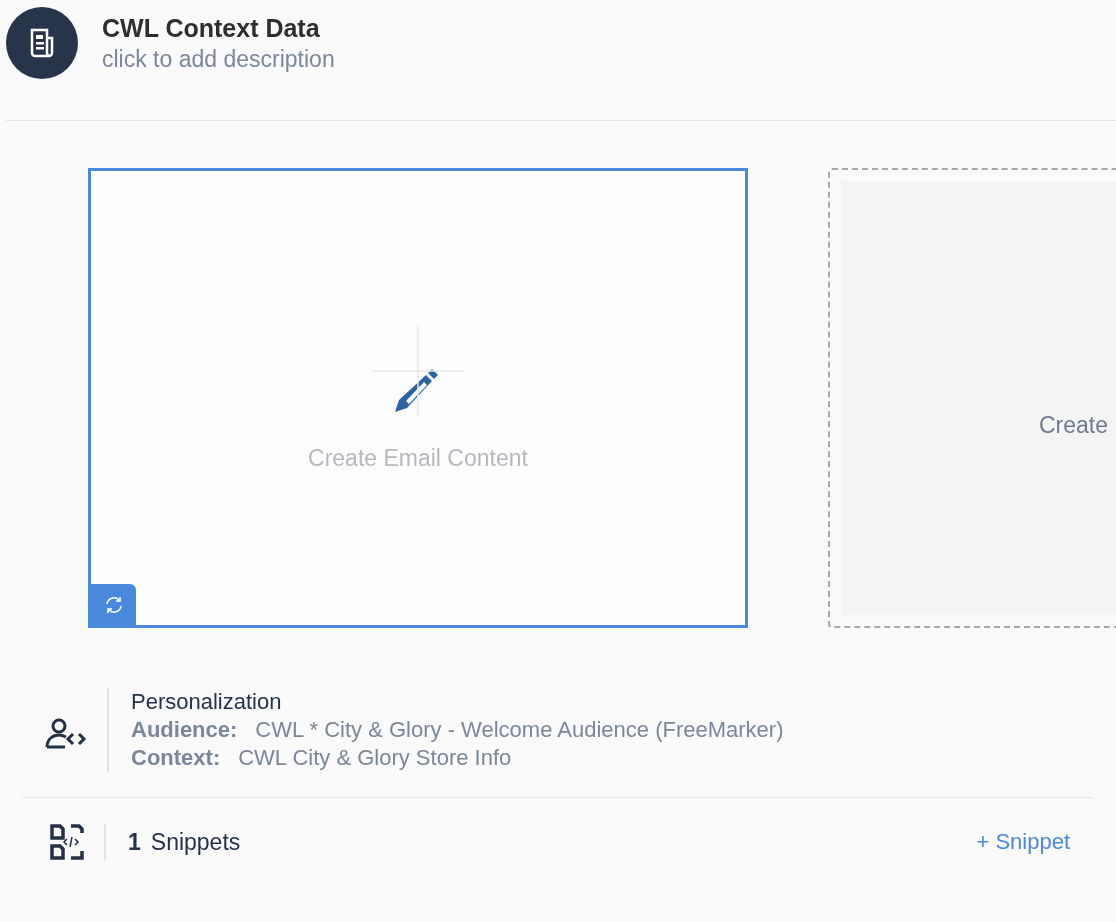 This screenshot has height=922, width=1116. I want to click on card-label: Create, so click(1074, 425).